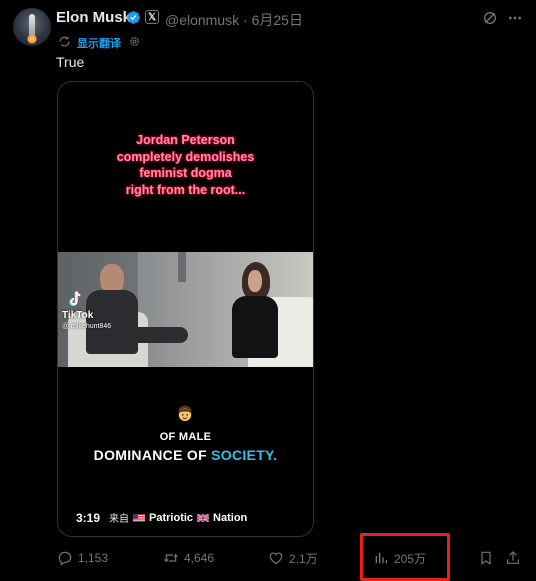 This screenshot has width=536, height=581. I want to click on heart-icon, so click(276, 558).